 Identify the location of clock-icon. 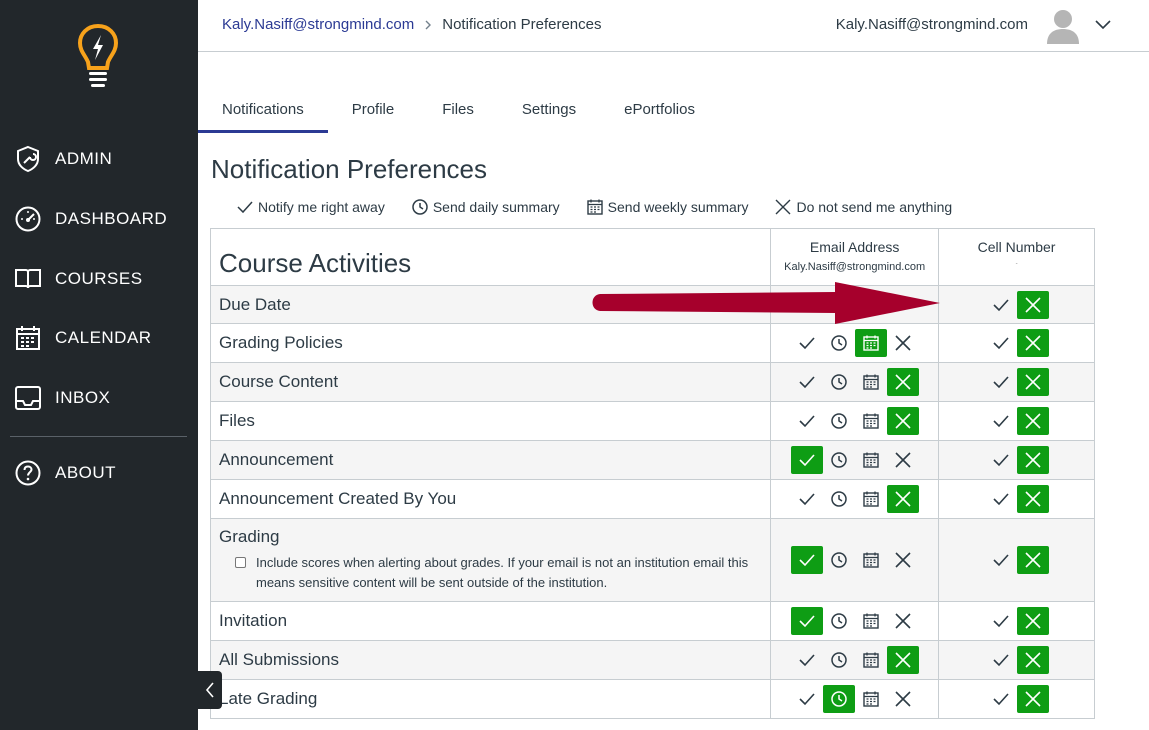
(839, 621).